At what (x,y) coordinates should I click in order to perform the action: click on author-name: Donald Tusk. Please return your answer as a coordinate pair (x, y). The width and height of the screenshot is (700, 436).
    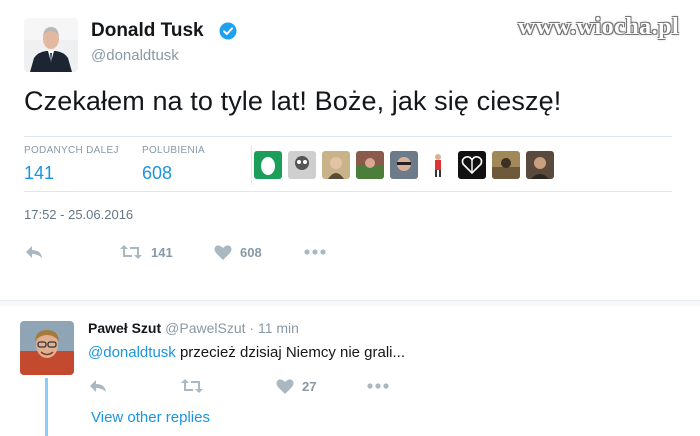
    Looking at the image, I should click on (147, 31).